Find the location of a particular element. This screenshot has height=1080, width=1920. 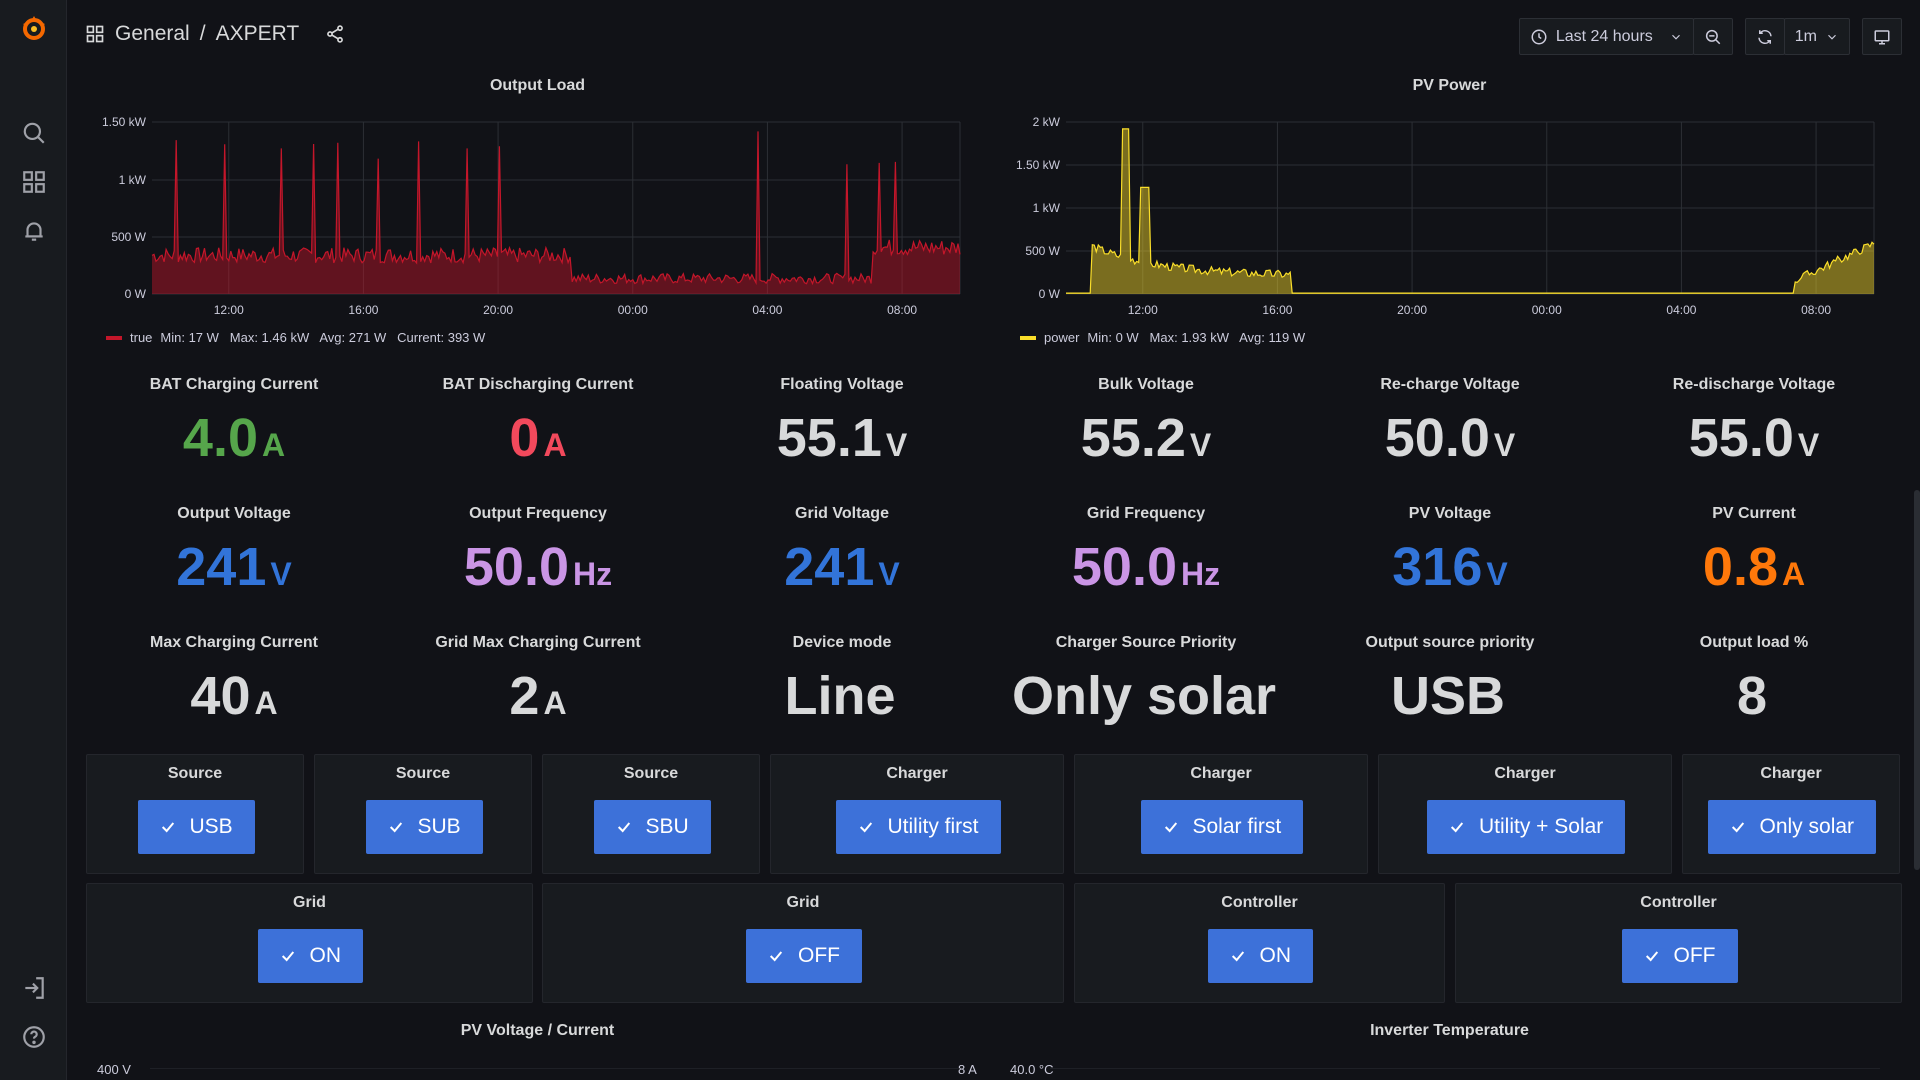

breadcrumb-dashboard: AXPERT is located at coordinates (258, 34).